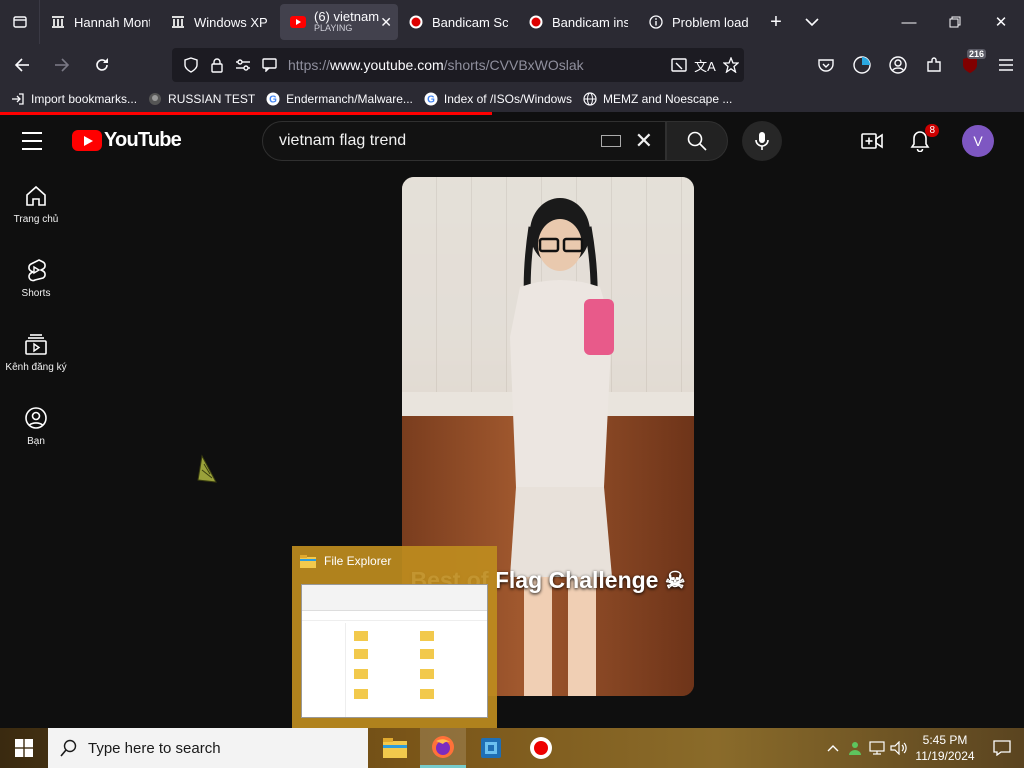 The width and height of the screenshot is (1024, 768). I want to click on close-icon: ✕, so click(1001, 22).